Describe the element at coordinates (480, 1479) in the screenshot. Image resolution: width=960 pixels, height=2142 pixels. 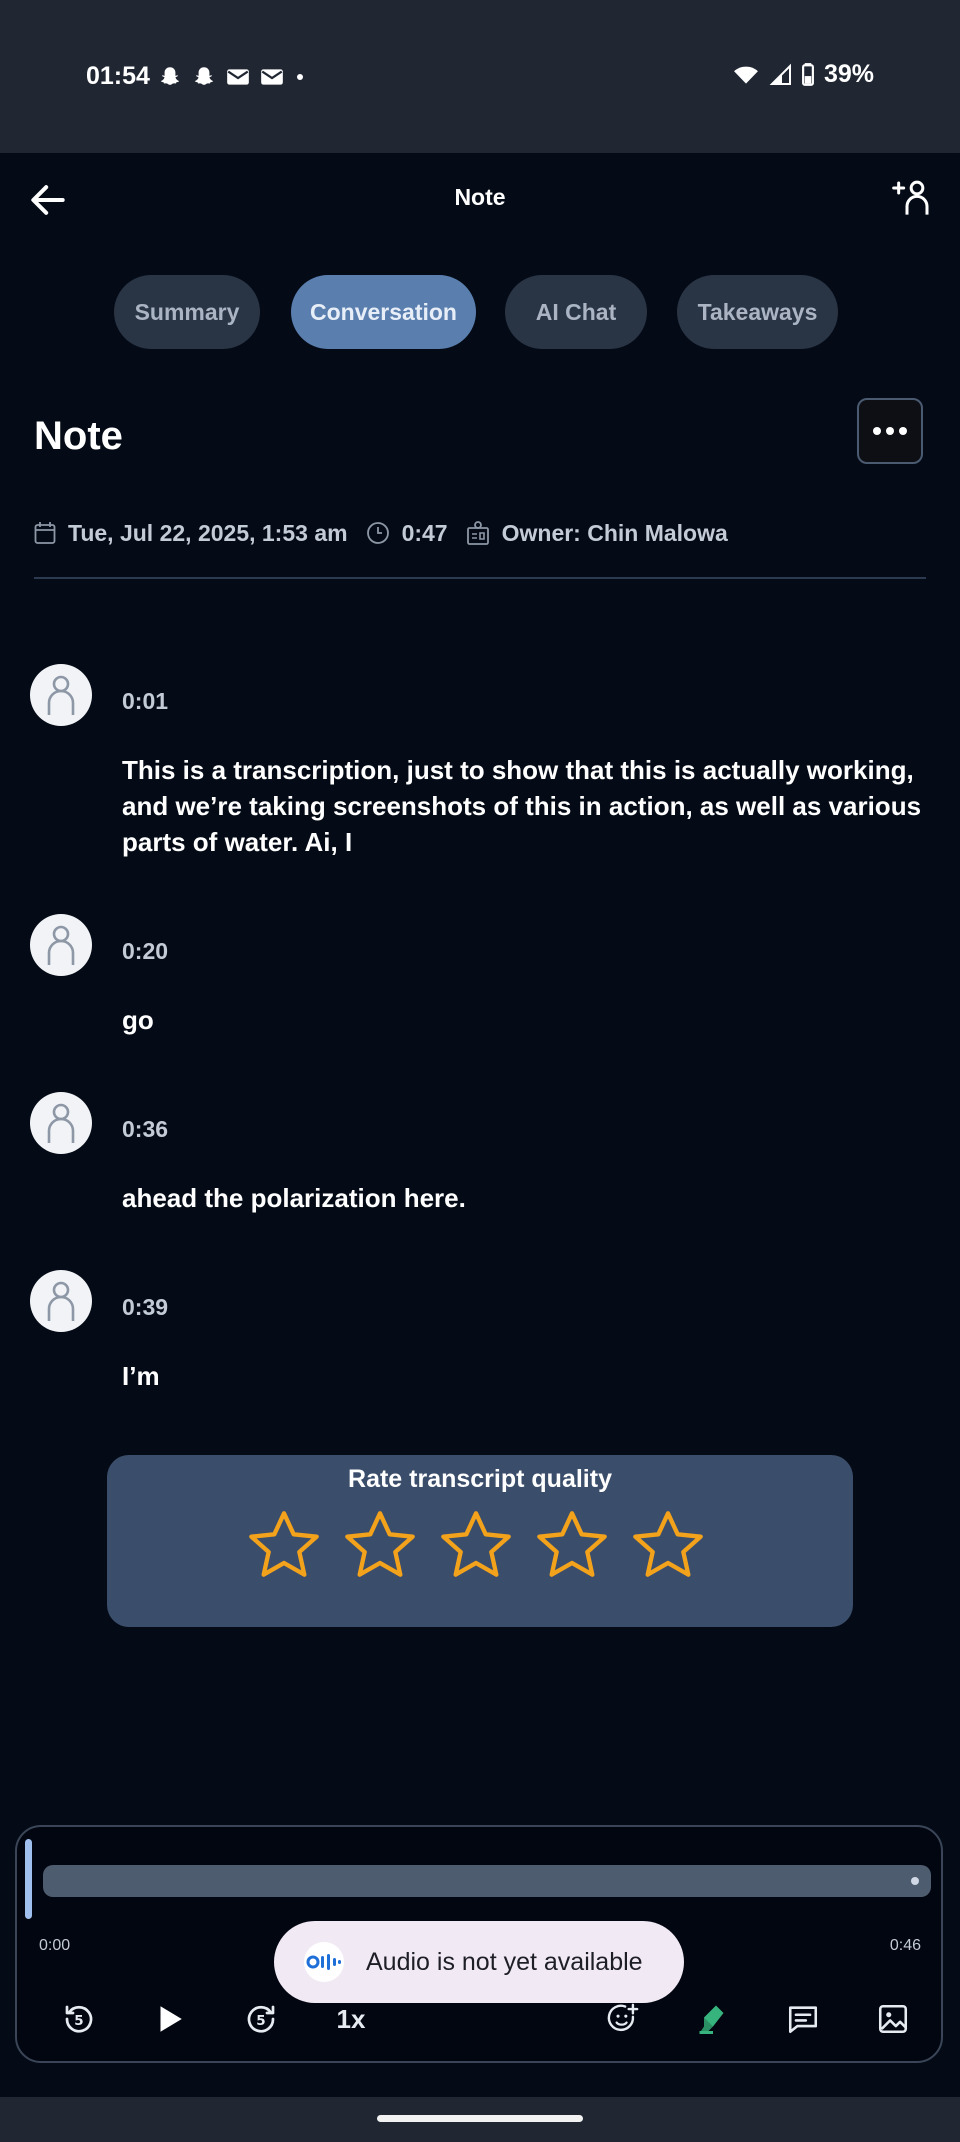
I see `rate-transcript-title: Rate transcript quality` at that location.